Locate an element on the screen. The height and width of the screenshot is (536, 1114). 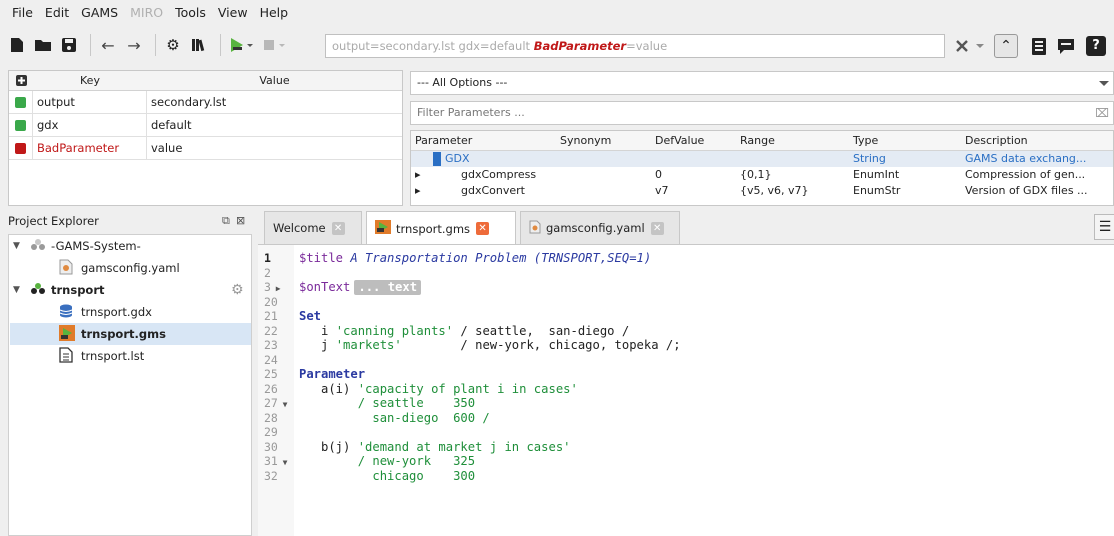
col-range: Range is located at coordinates (792, 140).